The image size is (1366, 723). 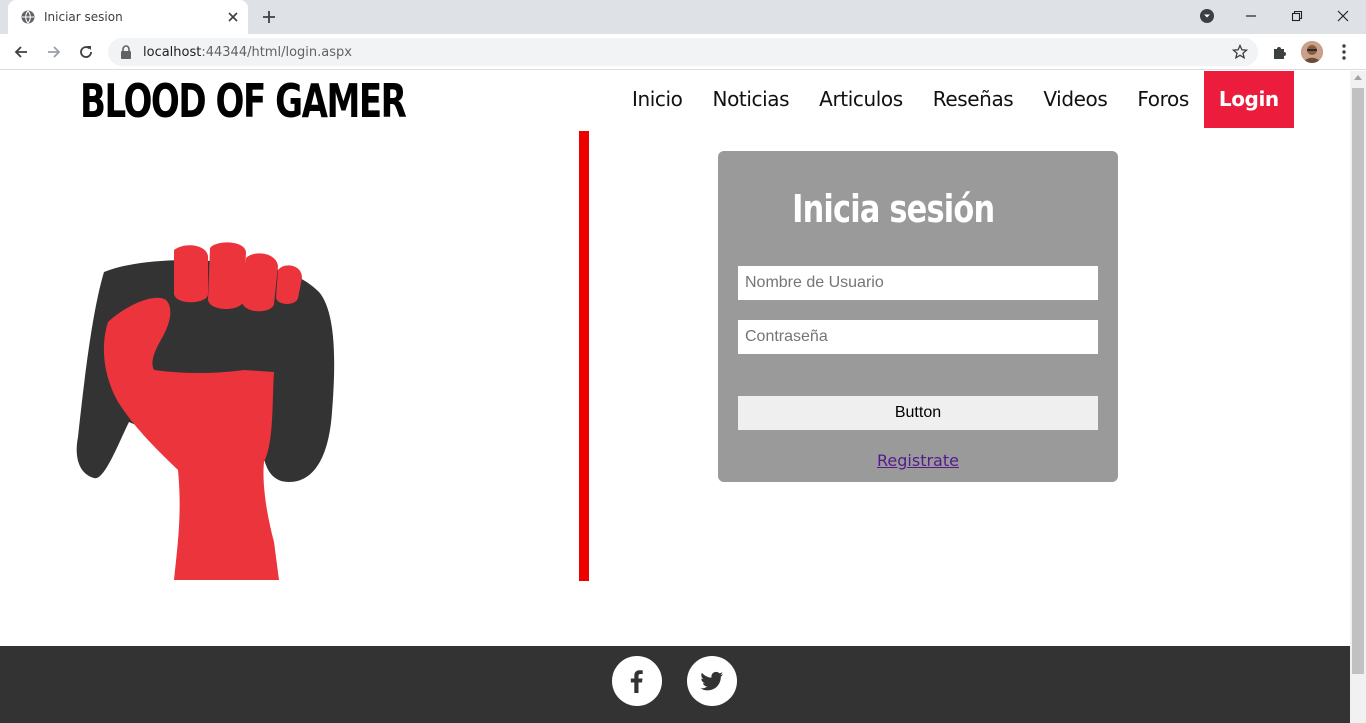 I want to click on browser-menu-icon, so click(x=1344, y=52).